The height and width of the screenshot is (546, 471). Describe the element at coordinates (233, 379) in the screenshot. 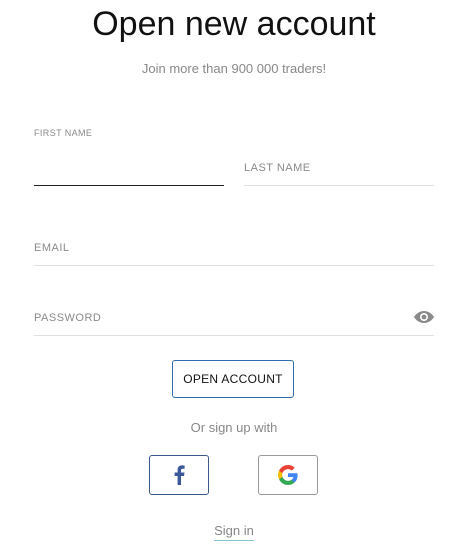

I see `open-account-button: OPEN ACCOUNT` at that location.